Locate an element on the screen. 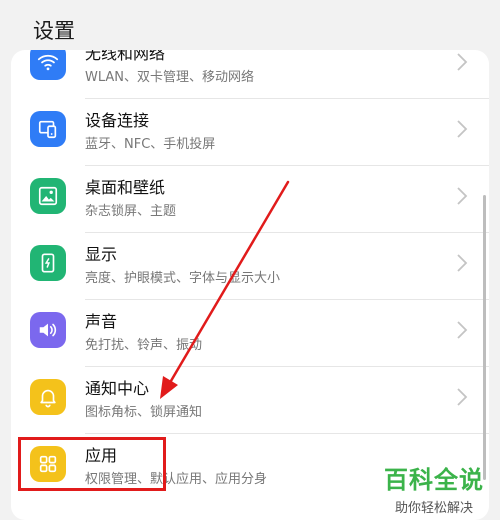 This screenshot has height=520, width=500. settings-item-desktop-wallpaper: 桌面和壁纸 杂志锁屏、主题 is located at coordinates (250, 200).